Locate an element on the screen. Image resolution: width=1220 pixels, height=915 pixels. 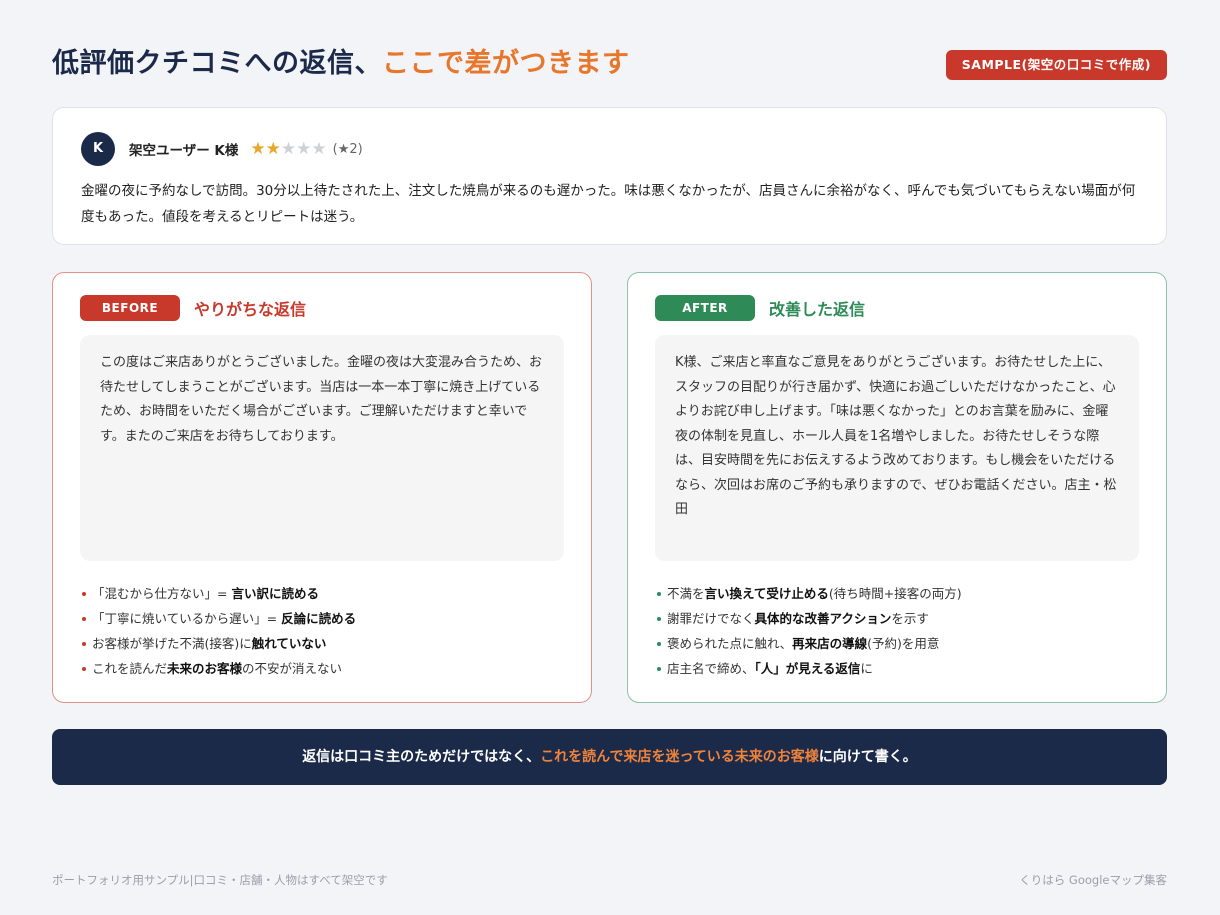
title-main: 低評価クチコミへの返信、 is located at coordinates (217, 63).